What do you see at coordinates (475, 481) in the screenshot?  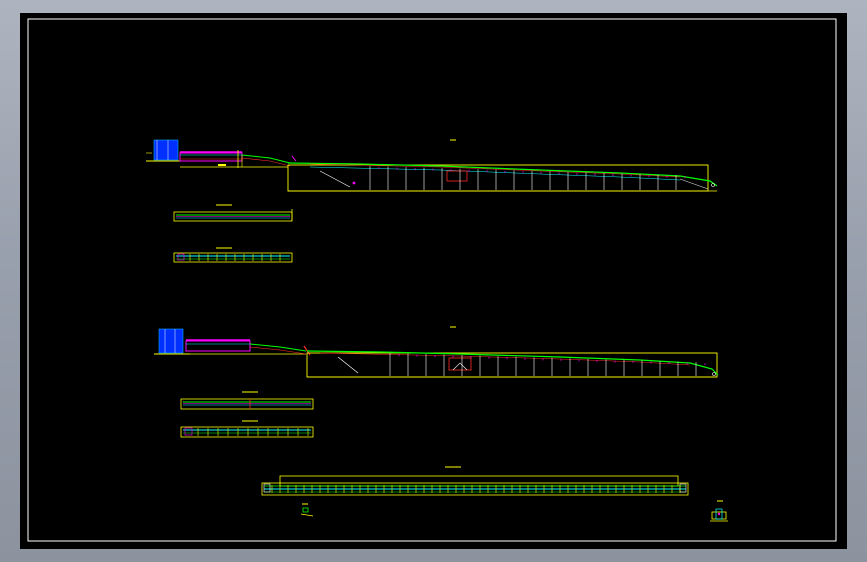 I see `long-section-strip` at bounding box center [475, 481].